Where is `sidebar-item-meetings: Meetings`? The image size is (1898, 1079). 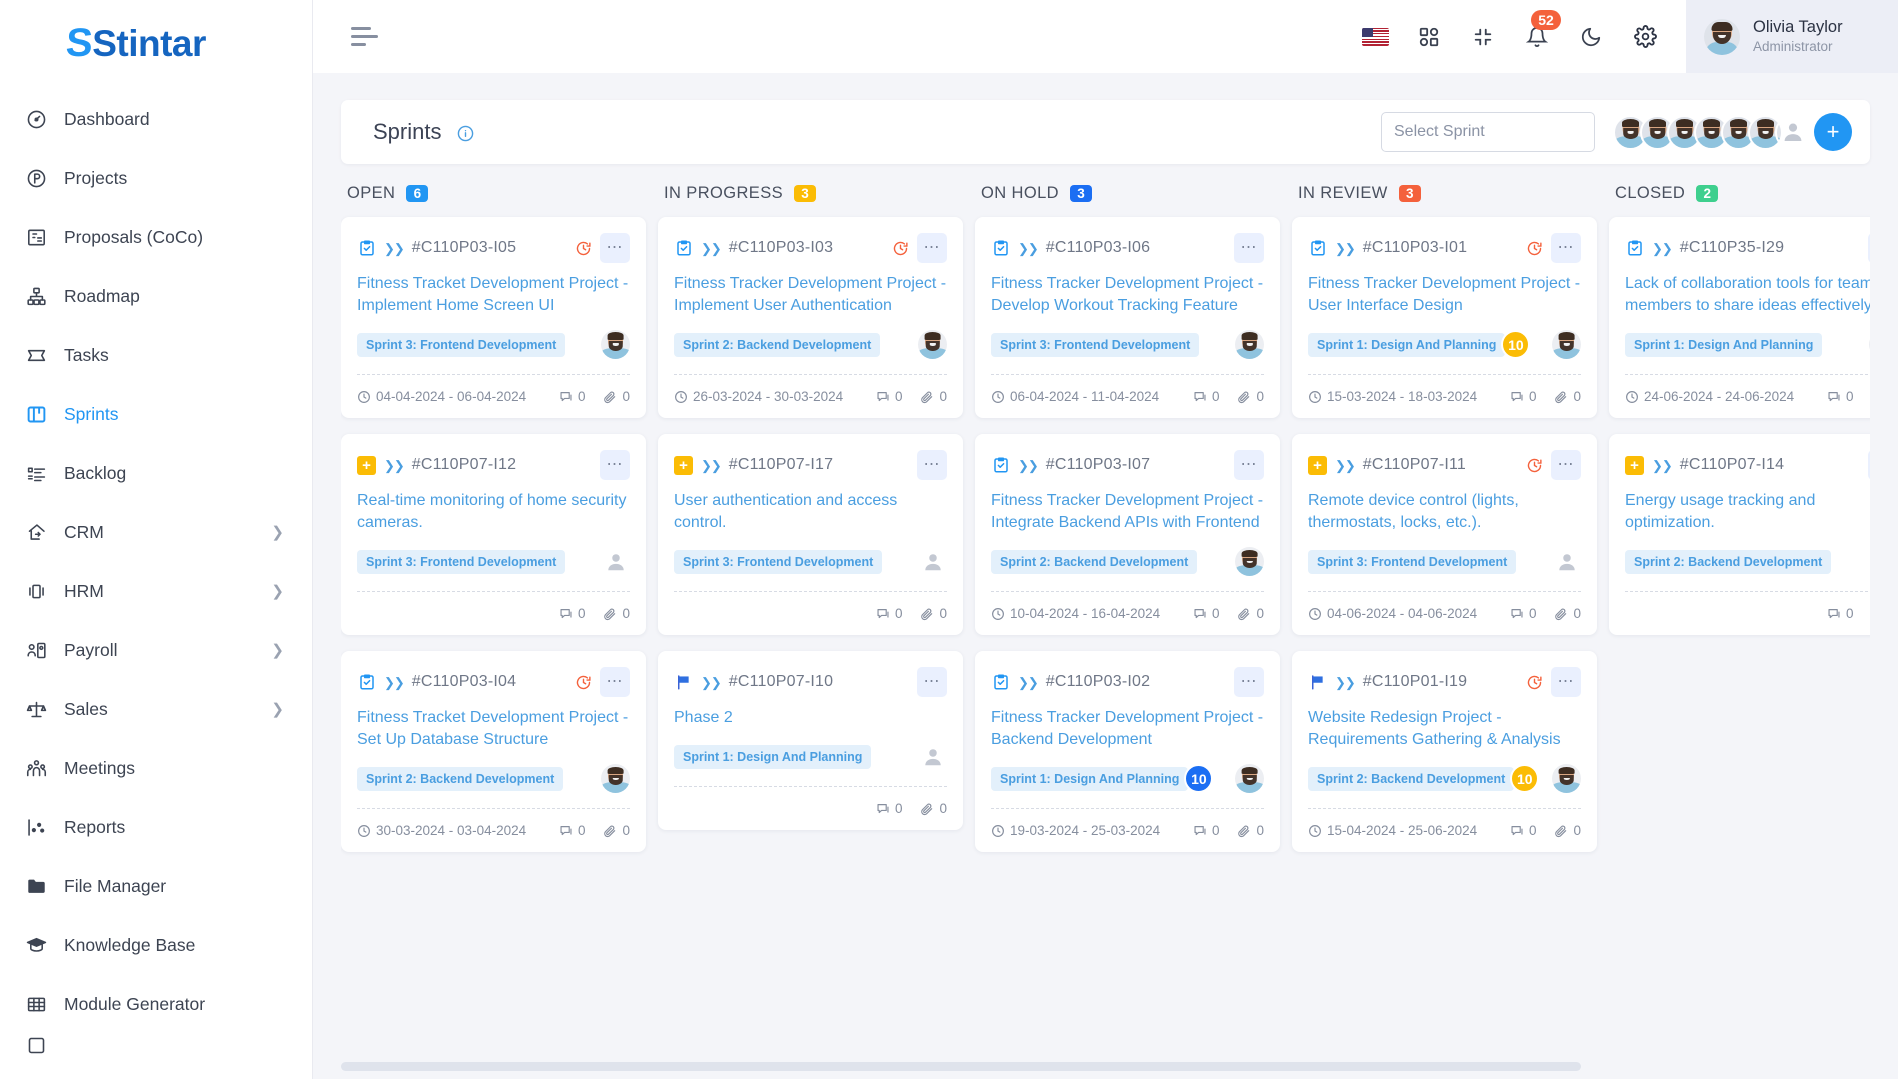
sidebar-item-meetings: Meetings is located at coordinates (156, 768).